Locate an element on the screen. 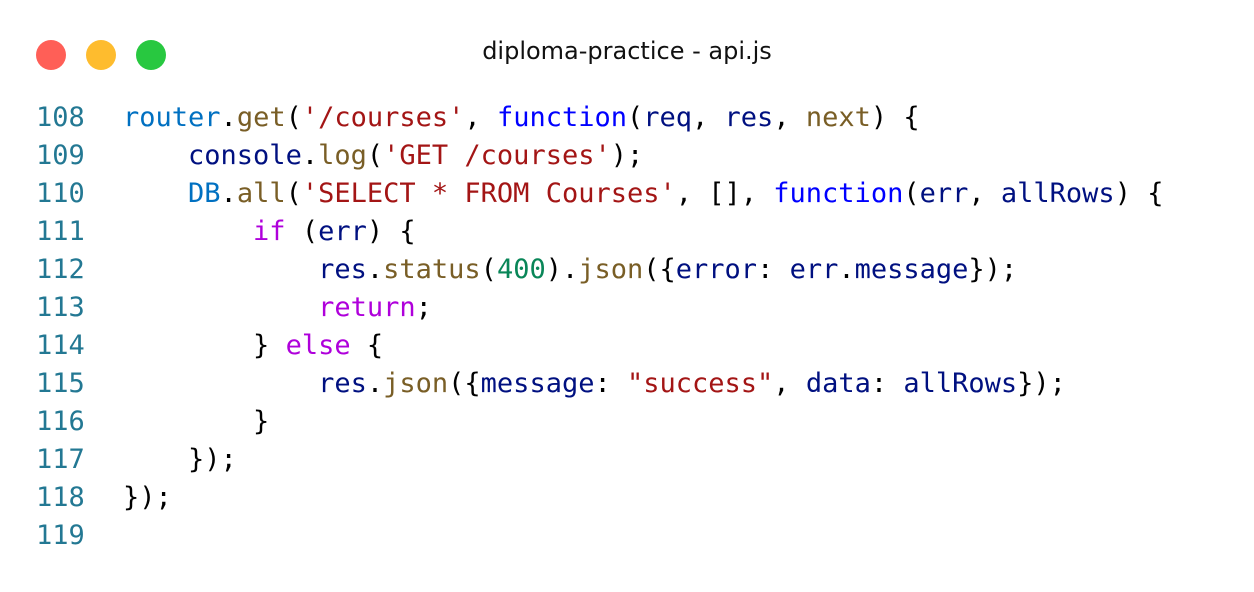 This screenshot has width=1254, height=592. line-number: 109 is located at coordinates (60, 155).